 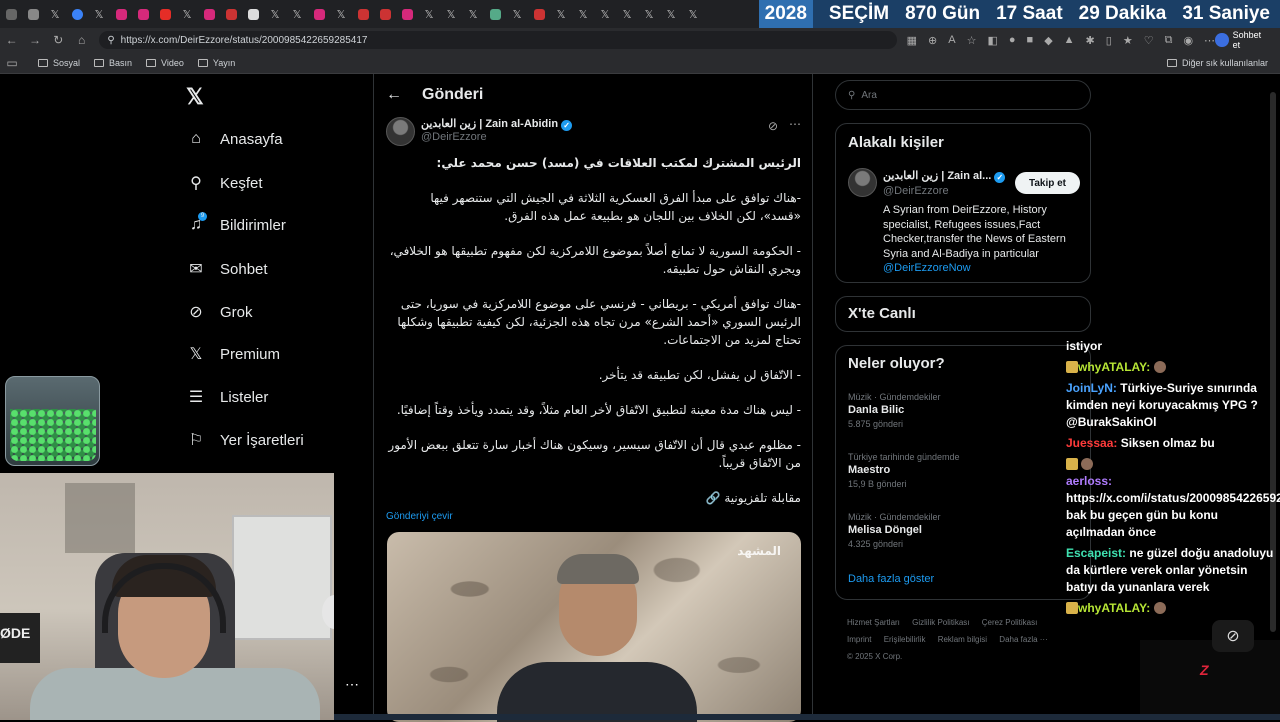 I want to click on copilot-chat-button: Sohbet et, so click(x=1242, y=40).